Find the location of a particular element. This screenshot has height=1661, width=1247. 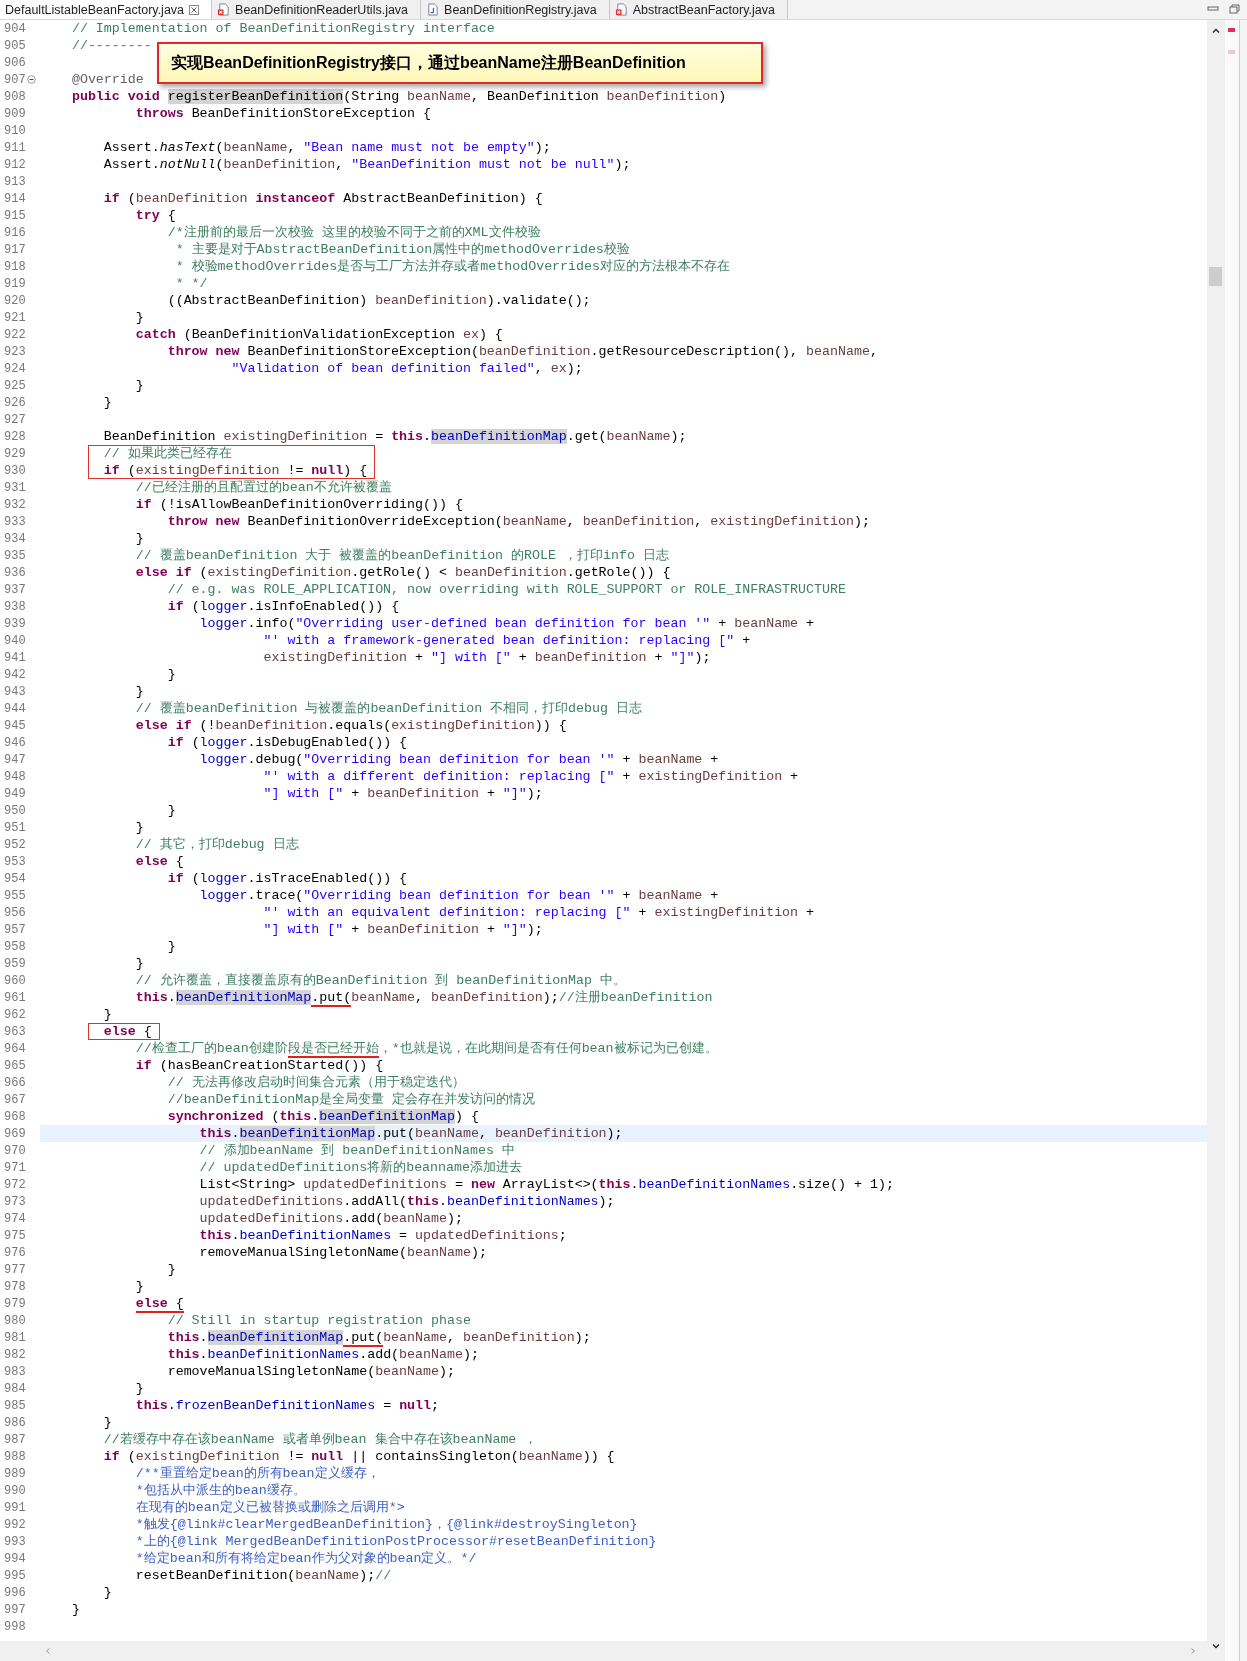

line-number: 968 is located at coordinates (14, 1116).